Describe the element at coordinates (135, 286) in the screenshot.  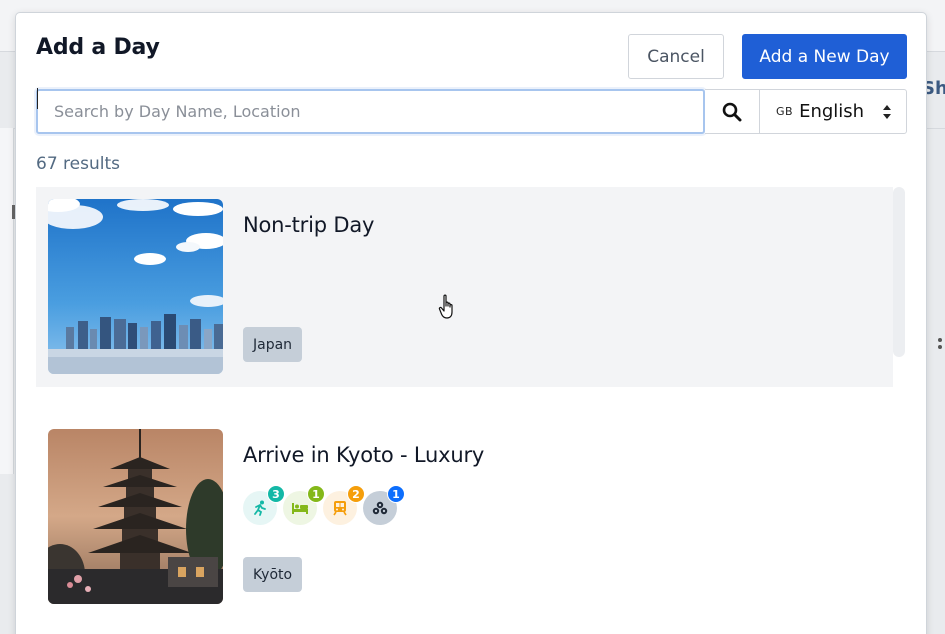
I see `day-thumbnail-tokyo` at that location.